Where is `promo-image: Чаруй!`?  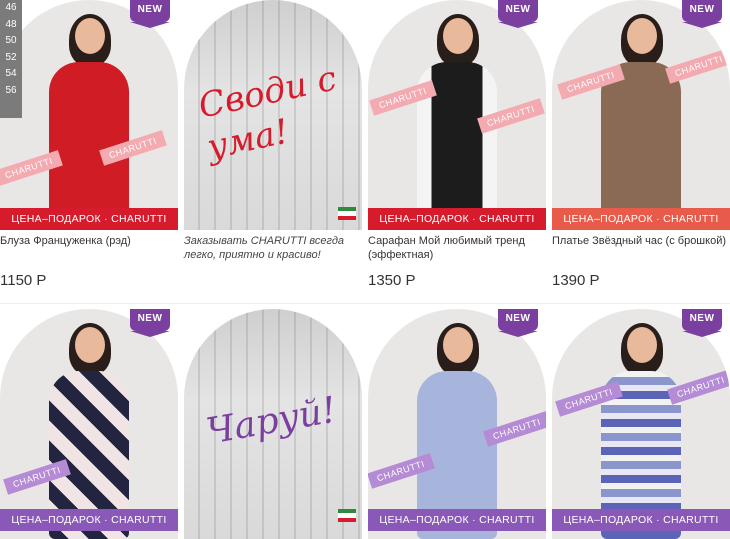
promo-image: Чаруй! is located at coordinates (273, 424).